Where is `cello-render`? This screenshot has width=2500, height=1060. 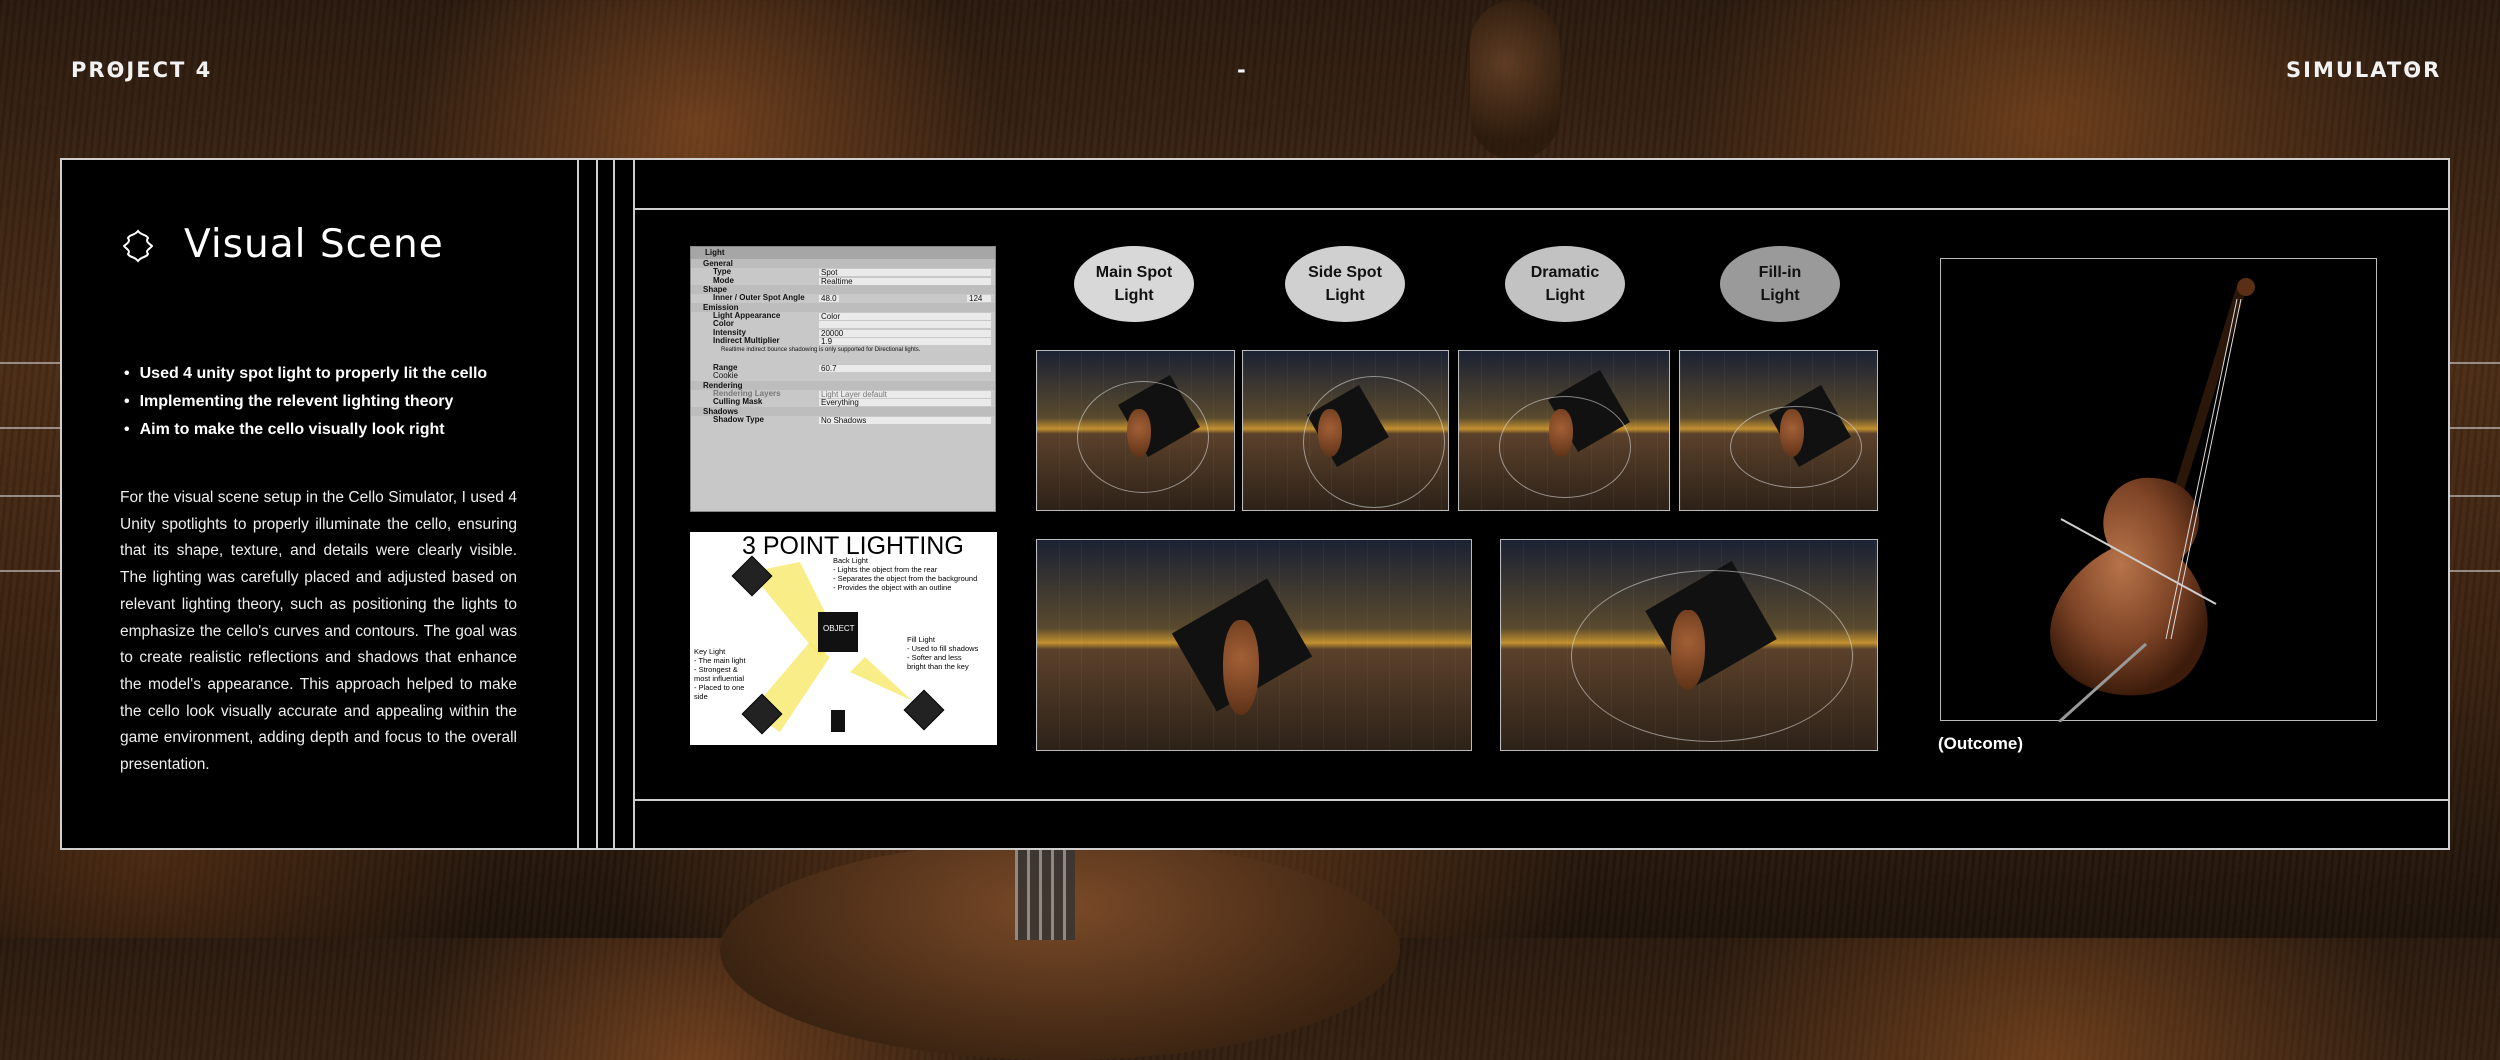 cello-render is located at coordinates (2152, 501).